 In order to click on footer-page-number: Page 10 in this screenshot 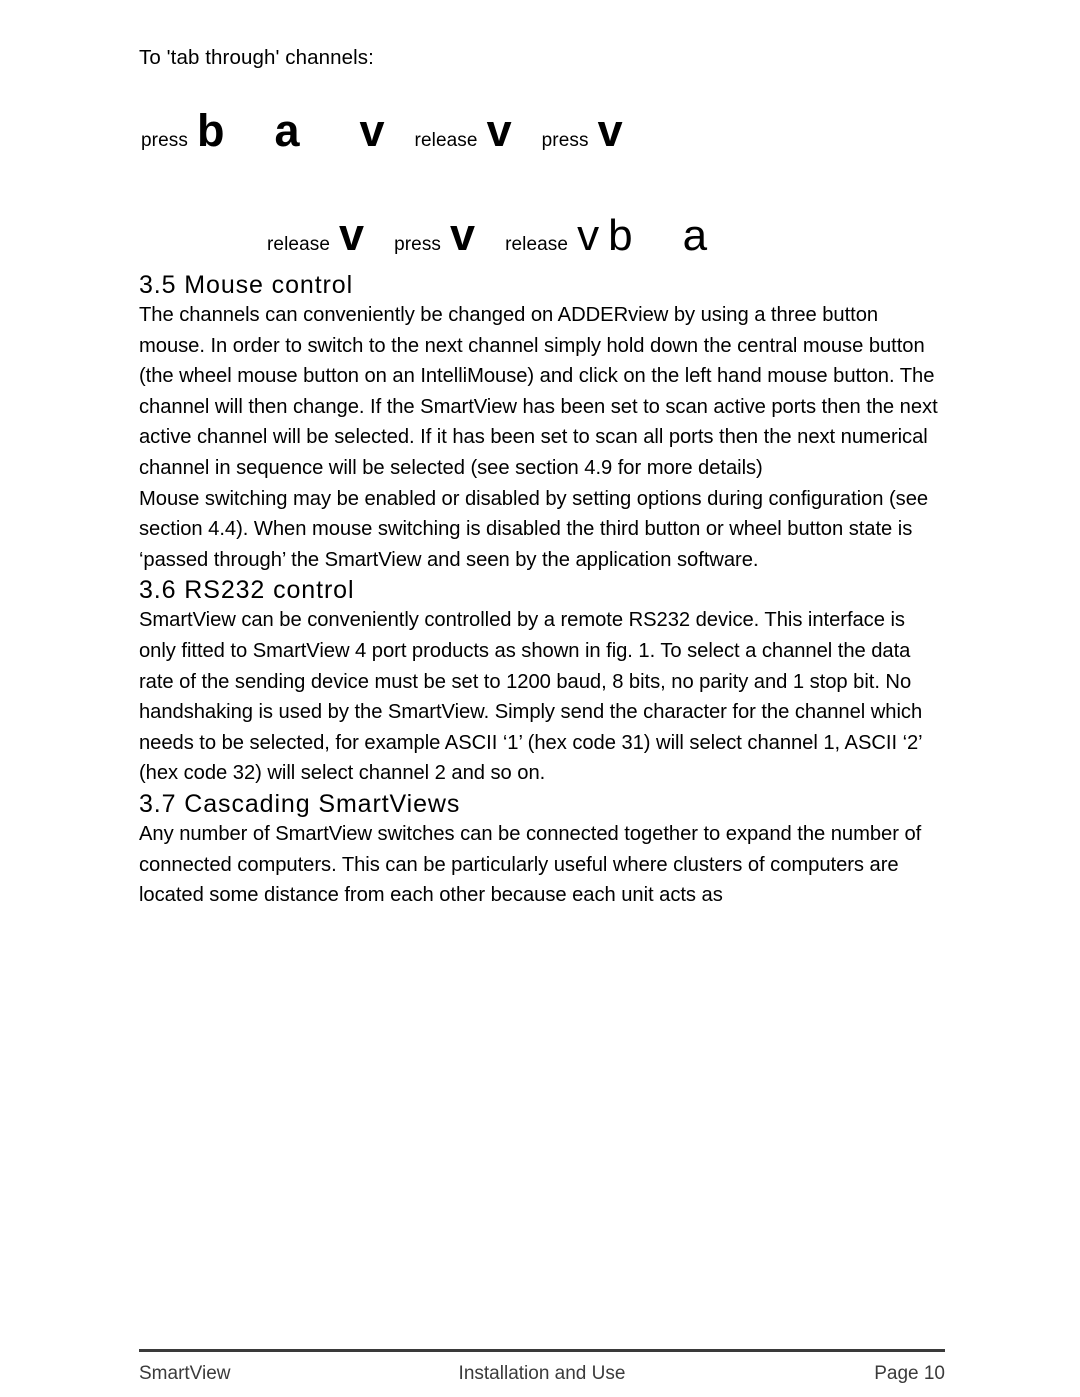, I will do `click(909, 1373)`.